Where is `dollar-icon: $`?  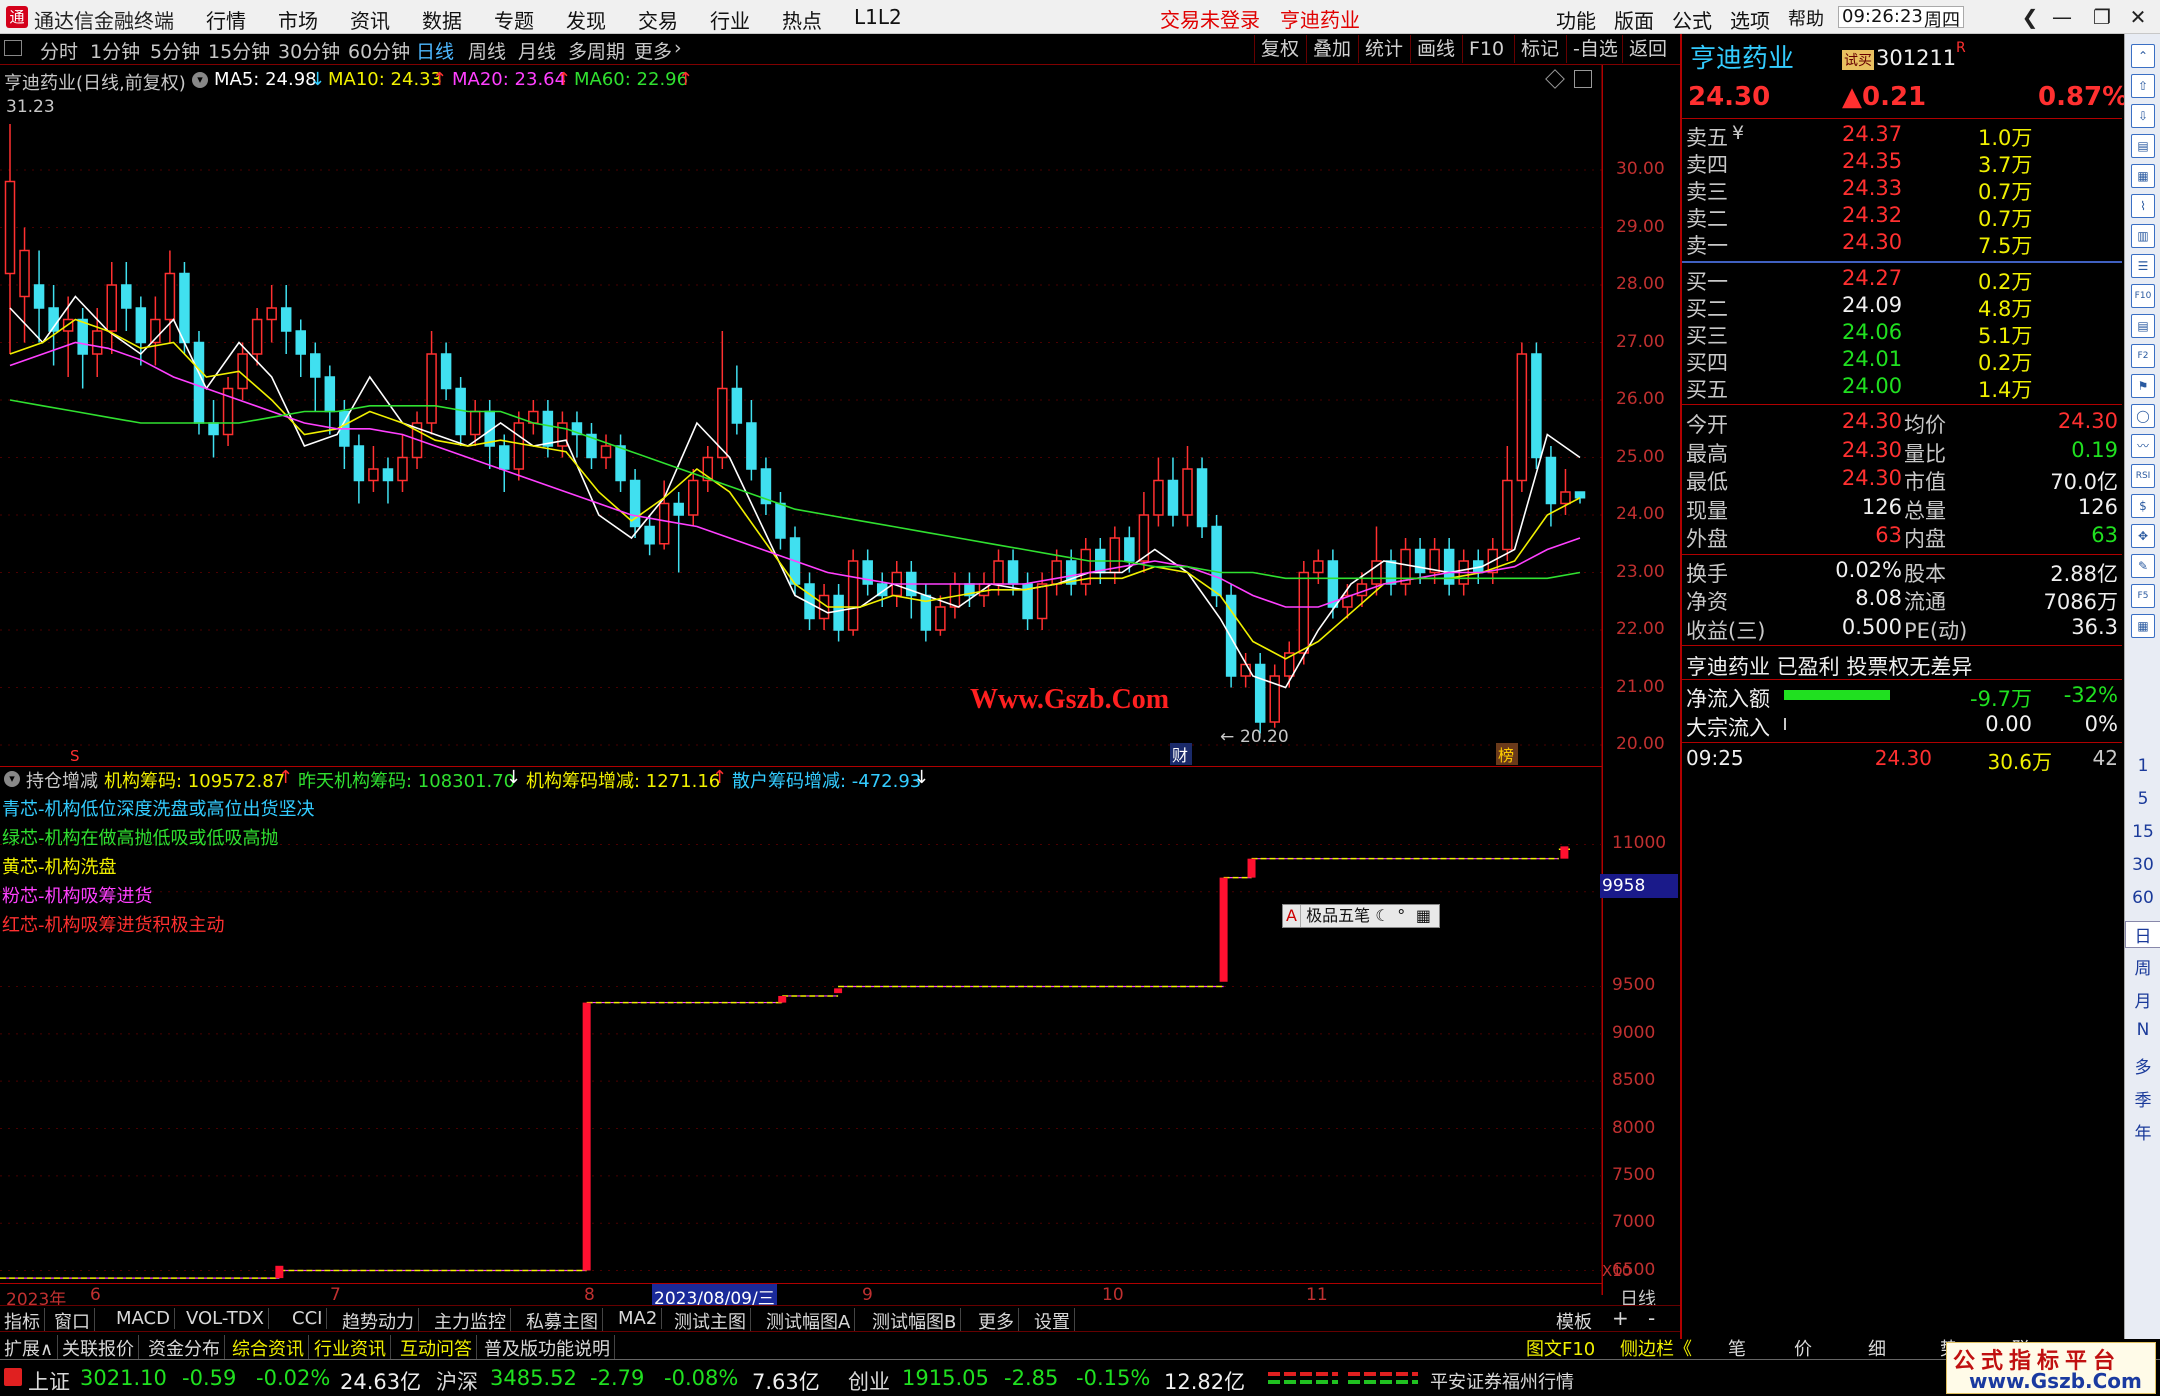
dollar-icon: $ is located at coordinates (2143, 506).